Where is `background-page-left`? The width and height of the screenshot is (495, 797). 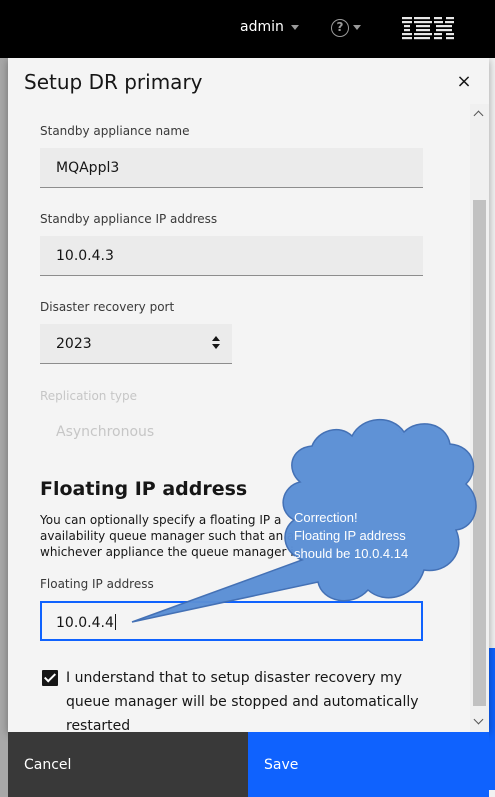
background-page-left is located at coordinates (4, 427).